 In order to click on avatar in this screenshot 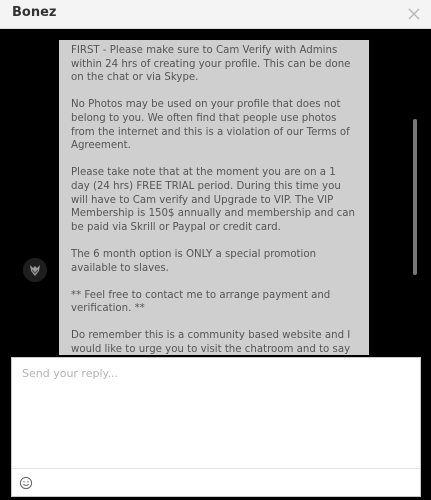, I will do `click(35, 270)`.